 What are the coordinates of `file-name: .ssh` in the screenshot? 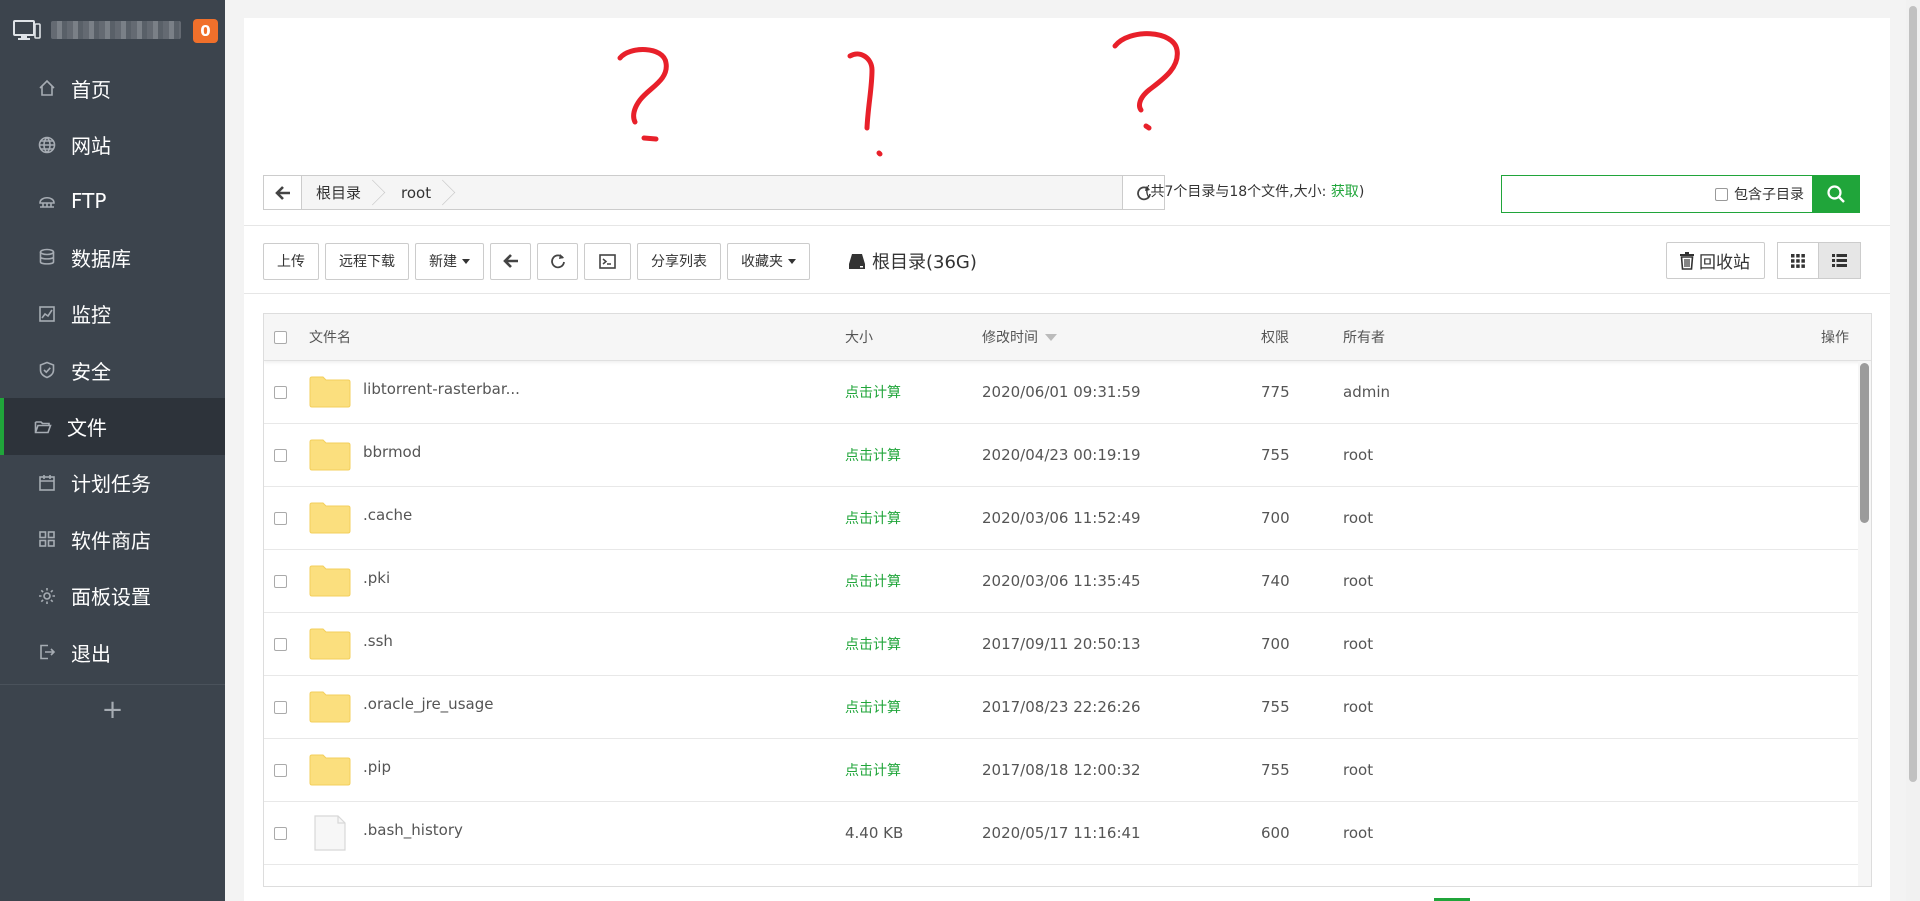 It's located at (378, 641).